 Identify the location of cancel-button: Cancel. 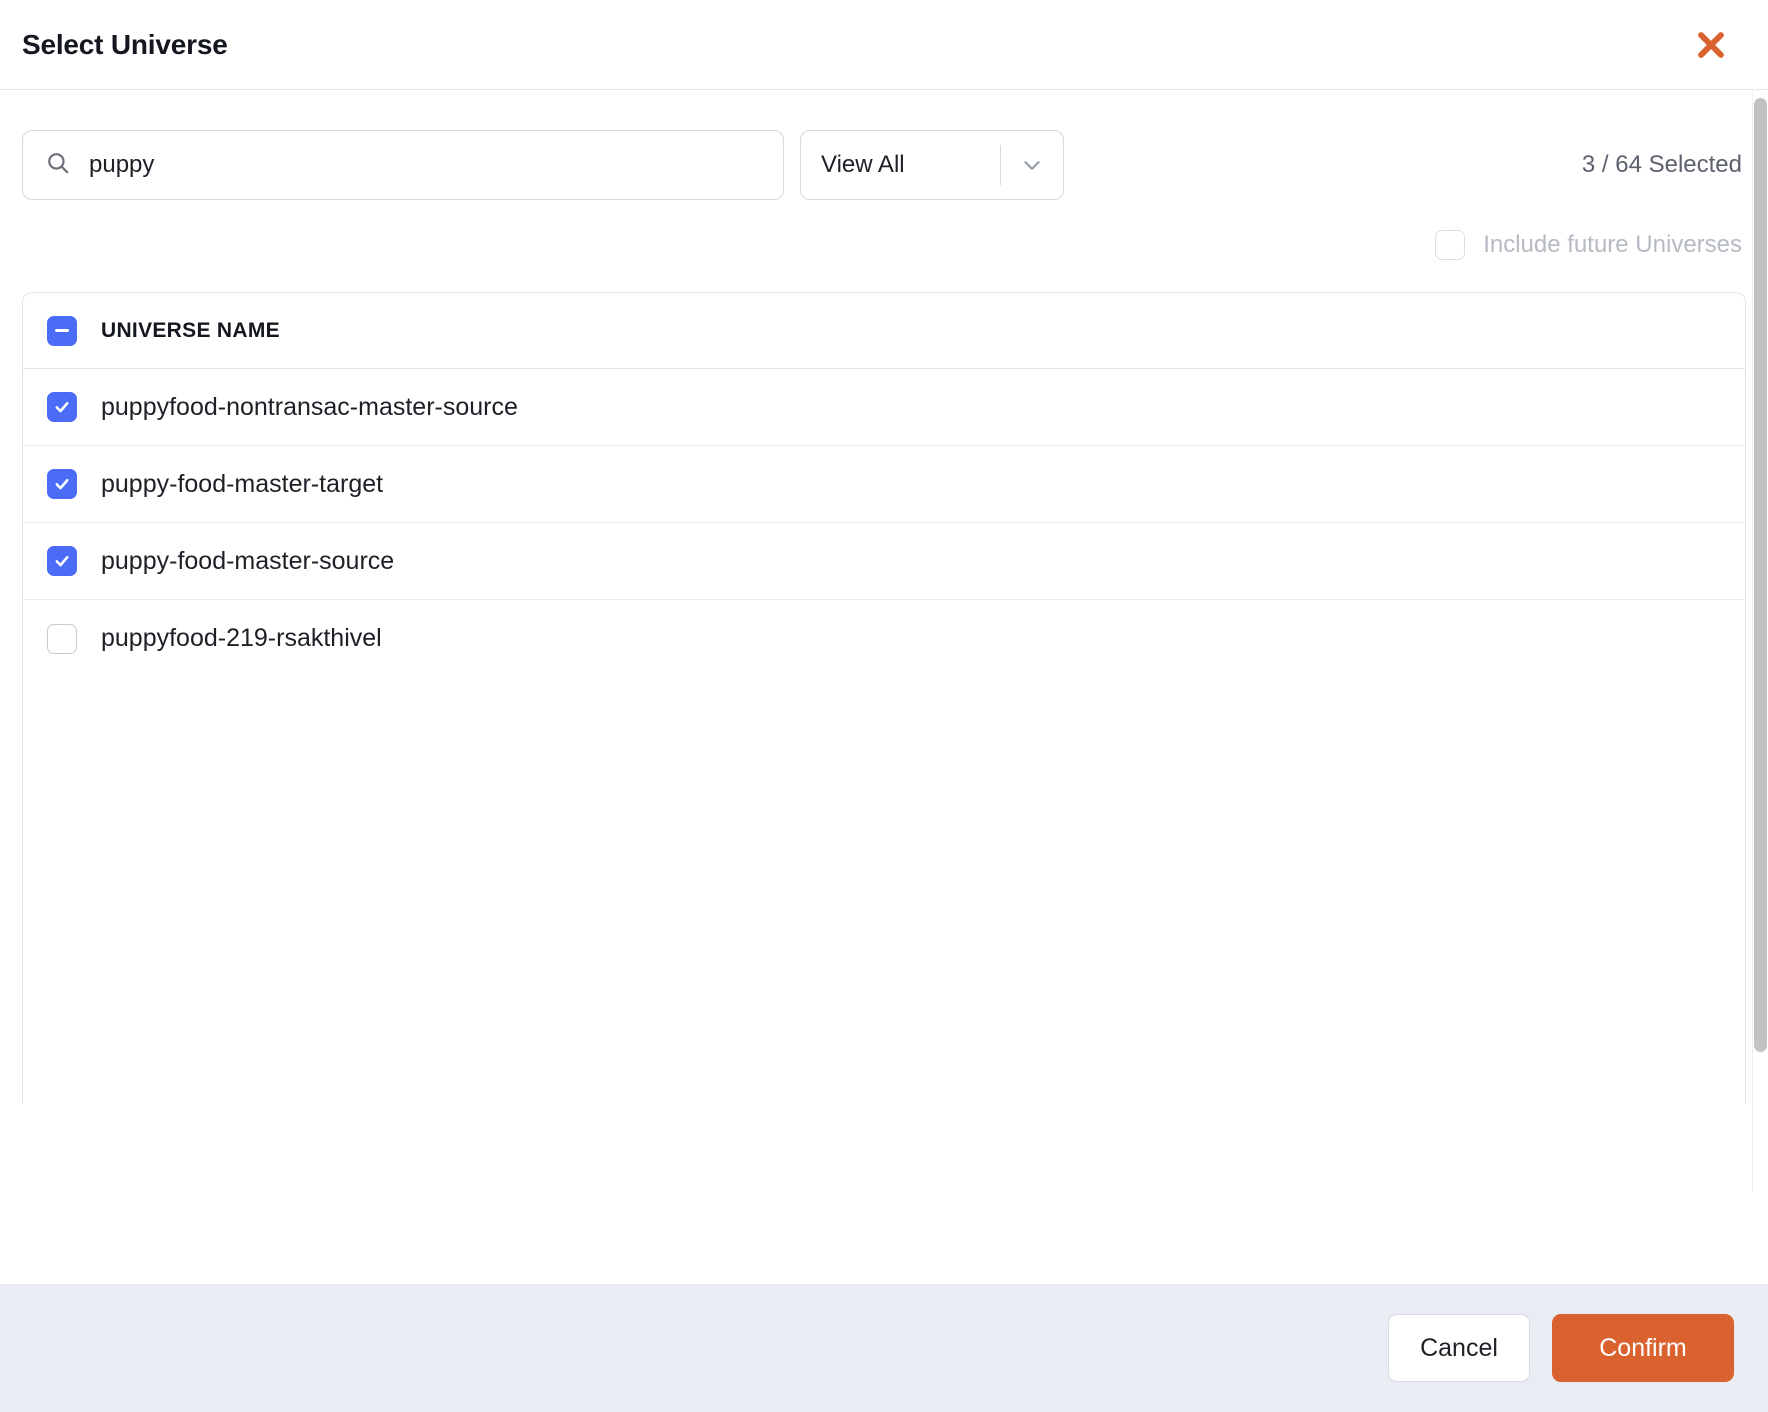
(1459, 1348).